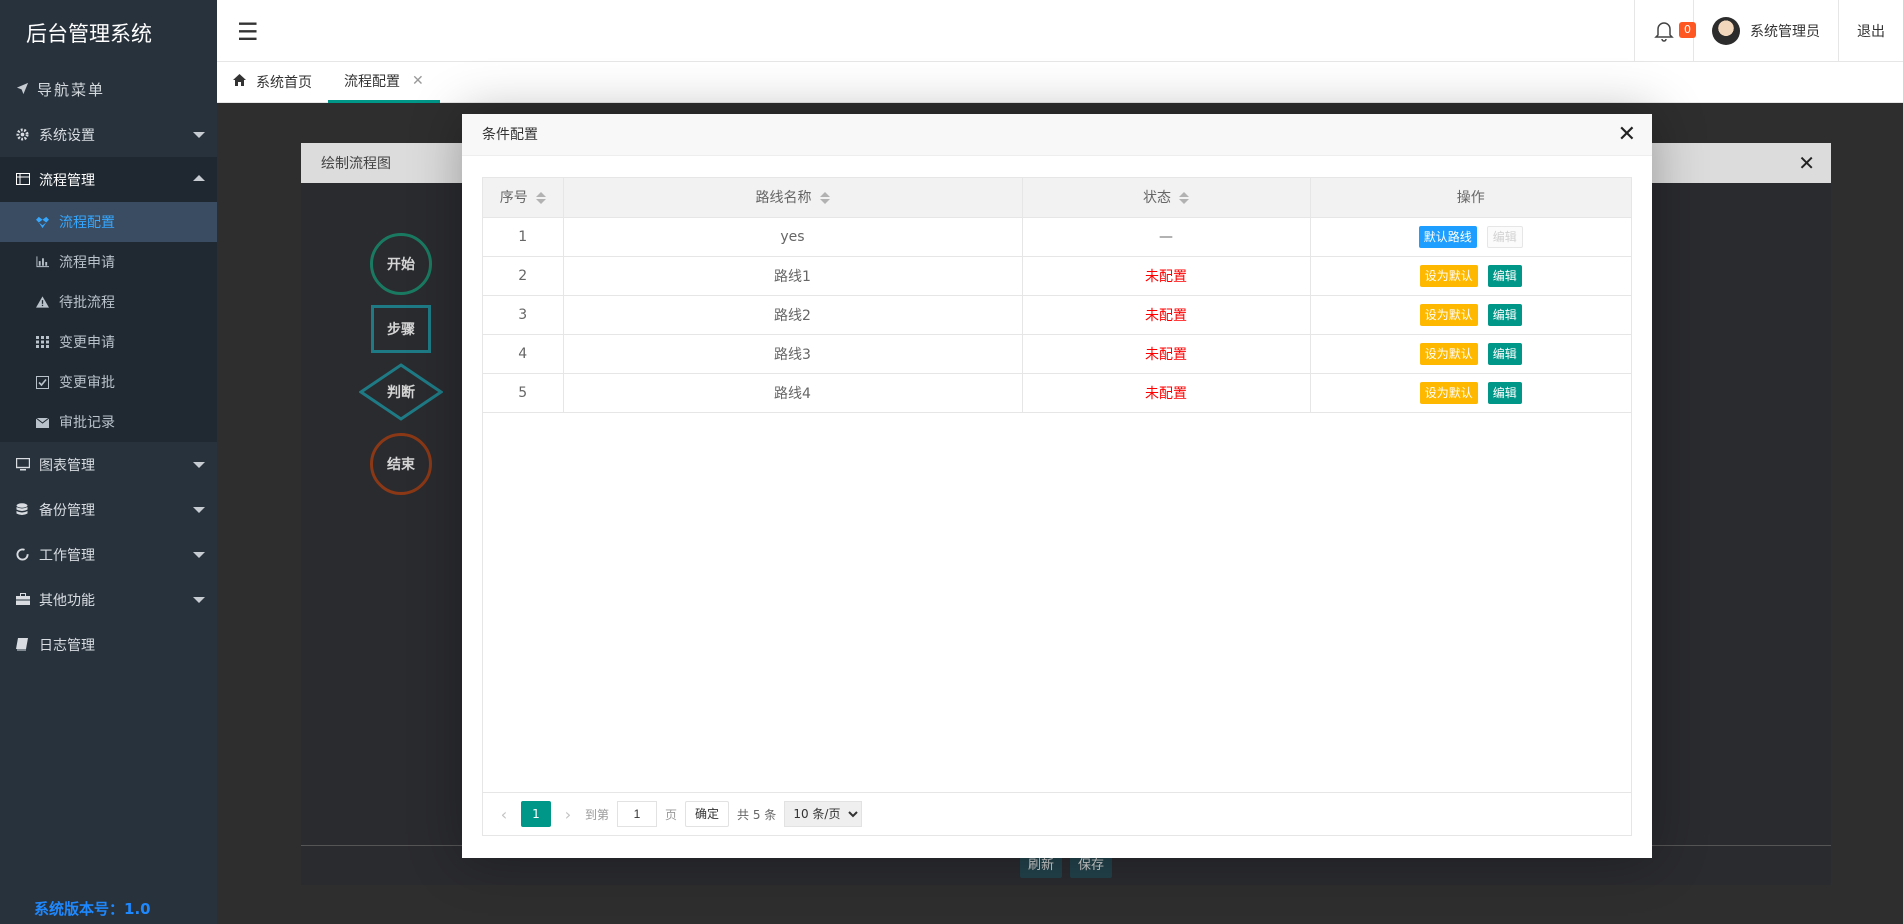 This screenshot has width=1903, height=924. Describe the element at coordinates (89, 34) in the screenshot. I see `brand-title: 后台管理系统` at that location.